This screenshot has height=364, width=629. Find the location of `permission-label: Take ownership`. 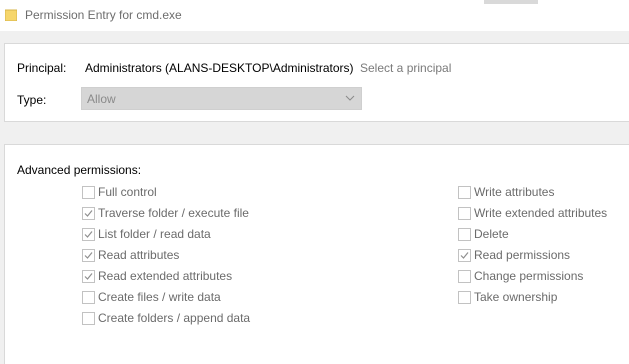

permission-label: Take ownership is located at coordinates (516, 297).